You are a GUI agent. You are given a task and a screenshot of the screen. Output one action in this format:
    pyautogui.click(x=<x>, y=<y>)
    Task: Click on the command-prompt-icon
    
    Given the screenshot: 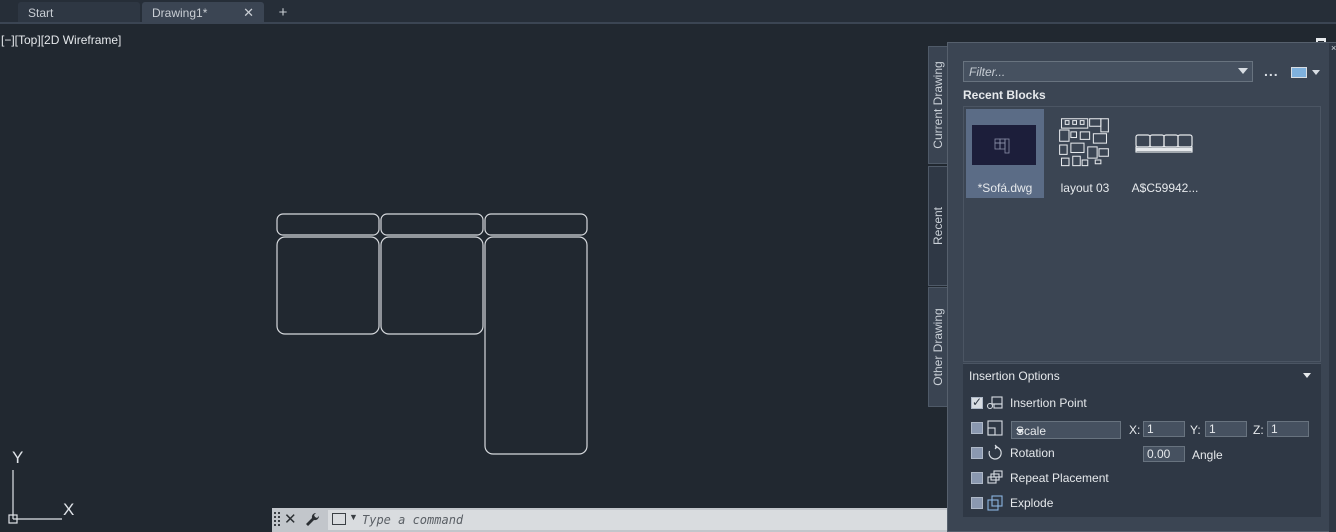 What is the action you would take?
    pyautogui.click(x=339, y=519)
    